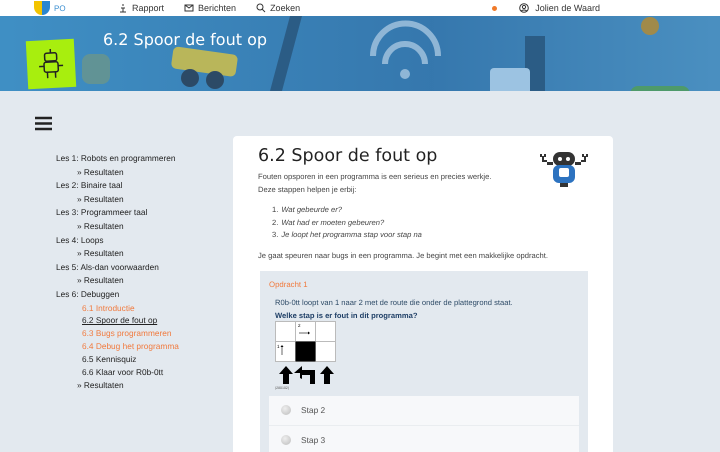 Image resolution: width=720 pixels, height=452 pixels. I want to click on lesson-link: Les 2: Binaire taal, so click(144, 186).